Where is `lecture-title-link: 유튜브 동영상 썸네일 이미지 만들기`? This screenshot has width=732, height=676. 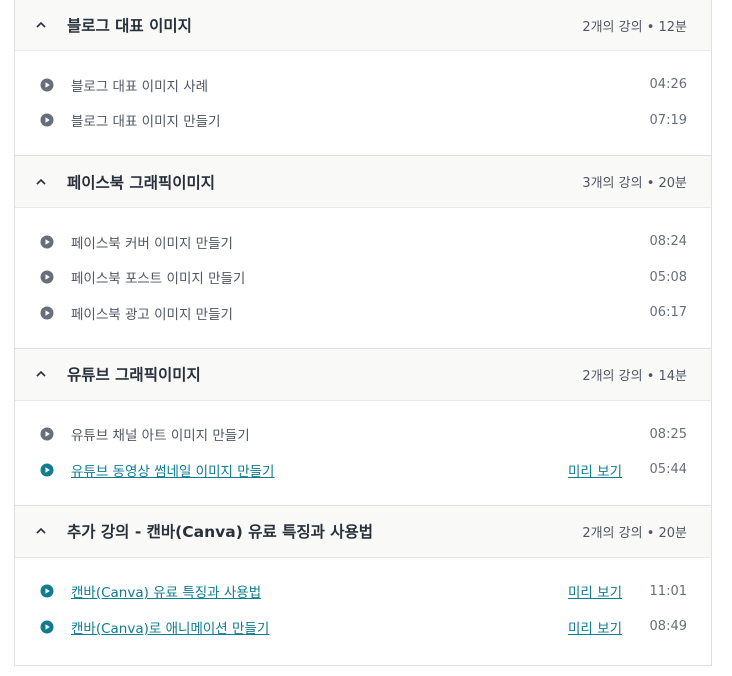
lecture-title-link: 유튜브 동영상 썸네일 이미지 만들기 is located at coordinates (172, 470).